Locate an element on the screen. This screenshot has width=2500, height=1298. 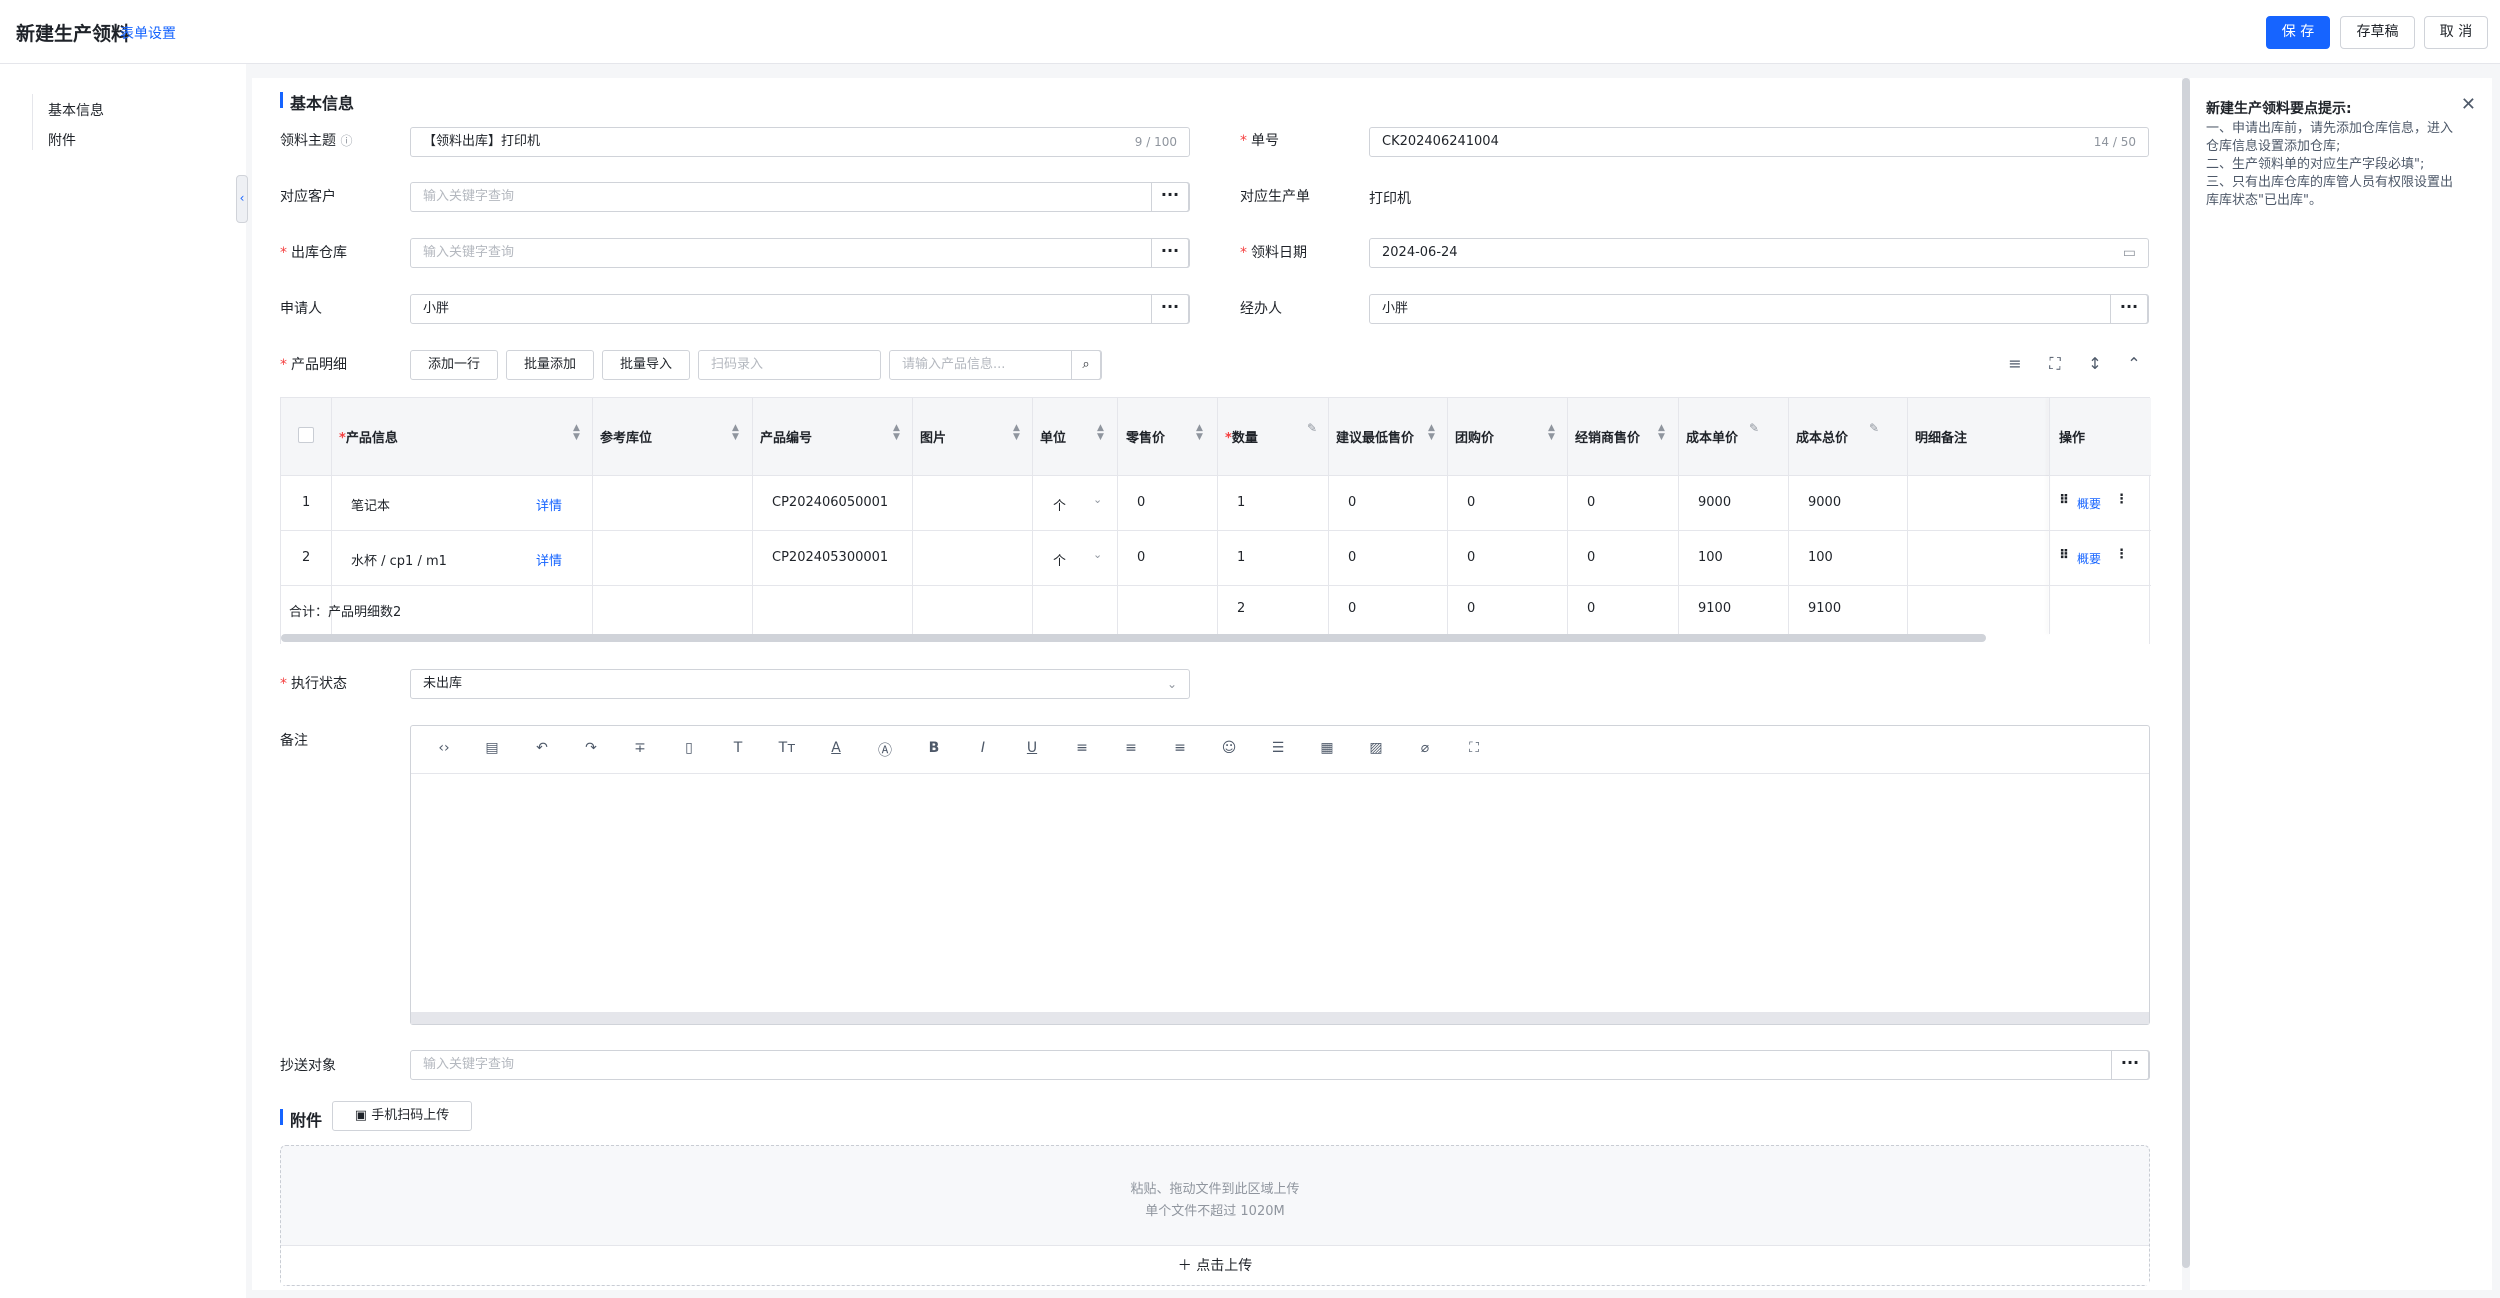
col-retail: 零售价 is located at coordinates (1145, 436).